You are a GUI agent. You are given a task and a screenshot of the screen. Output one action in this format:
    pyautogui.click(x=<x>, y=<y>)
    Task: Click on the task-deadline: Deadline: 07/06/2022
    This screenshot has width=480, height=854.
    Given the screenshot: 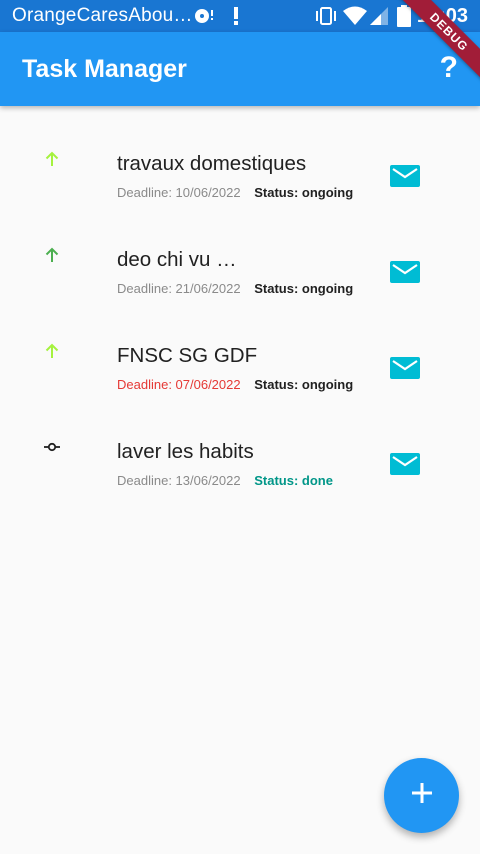 What is the action you would take?
    pyautogui.click(x=179, y=384)
    